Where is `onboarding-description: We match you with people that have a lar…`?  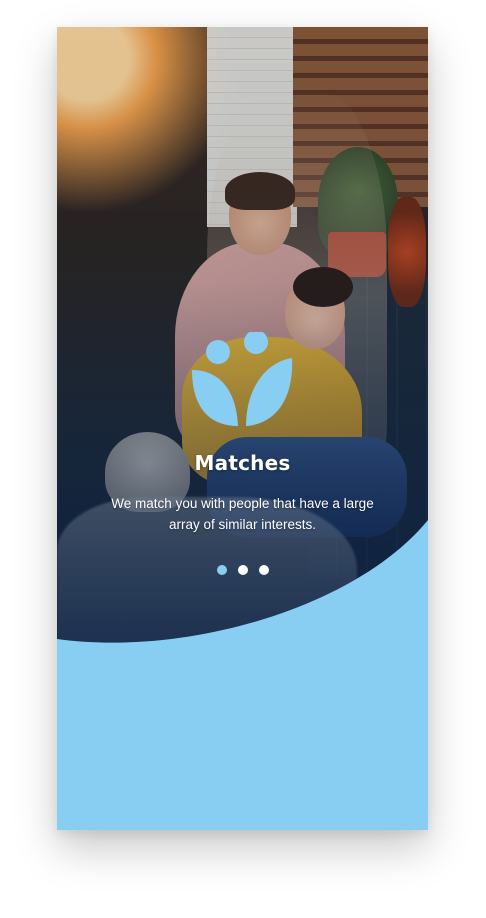 onboarding-description: We match you with people that have a lar… is located at coordinates (242, 514).